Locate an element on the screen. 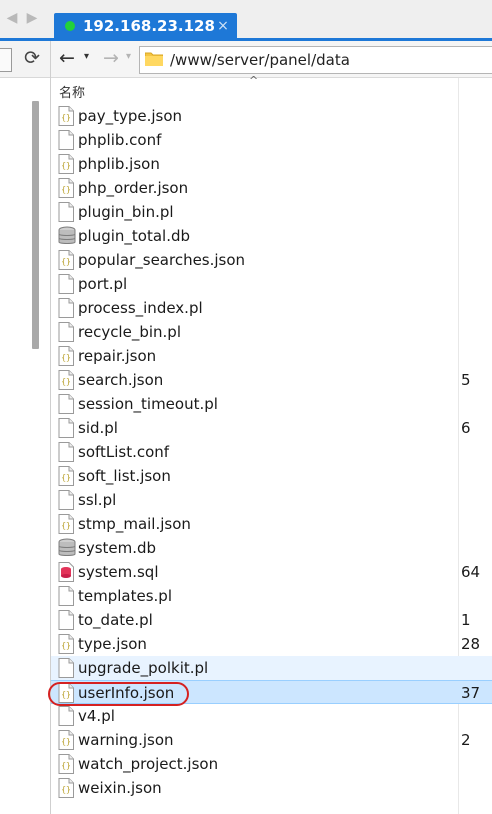 The height and width of the screenshot is (814, 492). tab-close-icon: × is located at coordinates (223, 26).